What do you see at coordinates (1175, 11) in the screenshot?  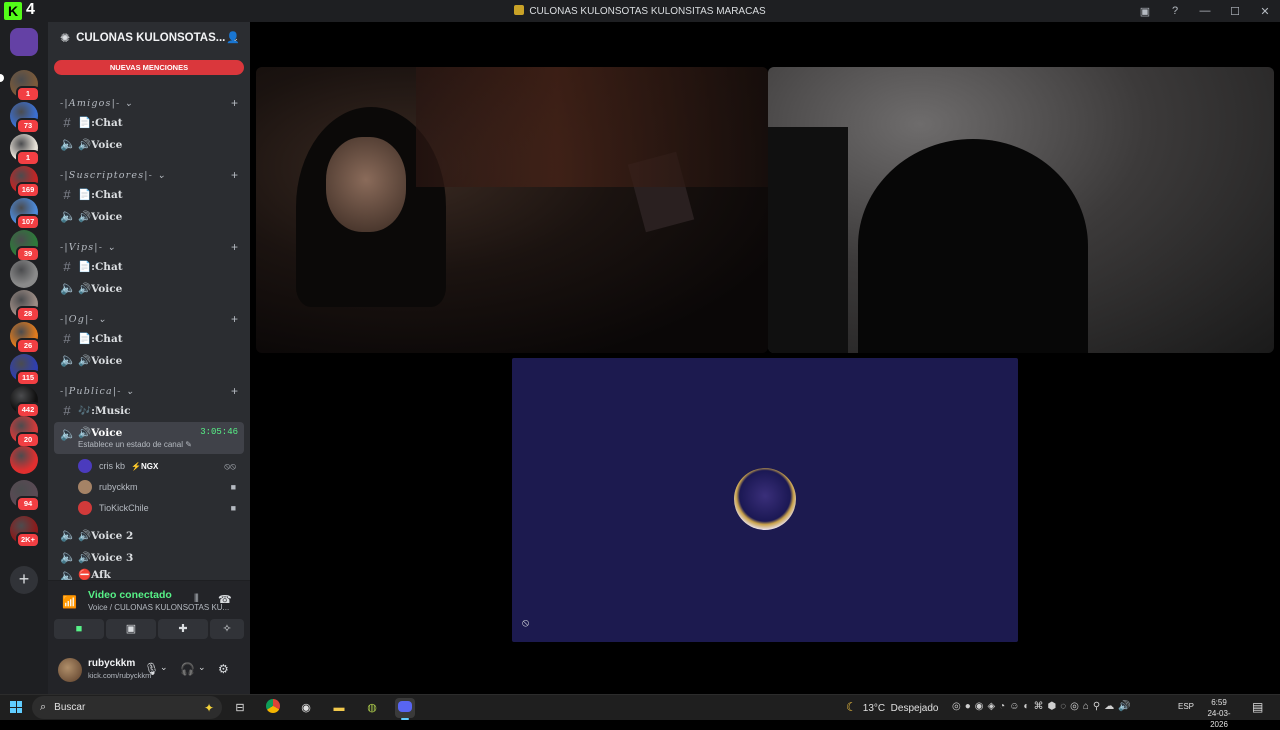 I see `help-icon: ?` at bounding box center [1175, 11].